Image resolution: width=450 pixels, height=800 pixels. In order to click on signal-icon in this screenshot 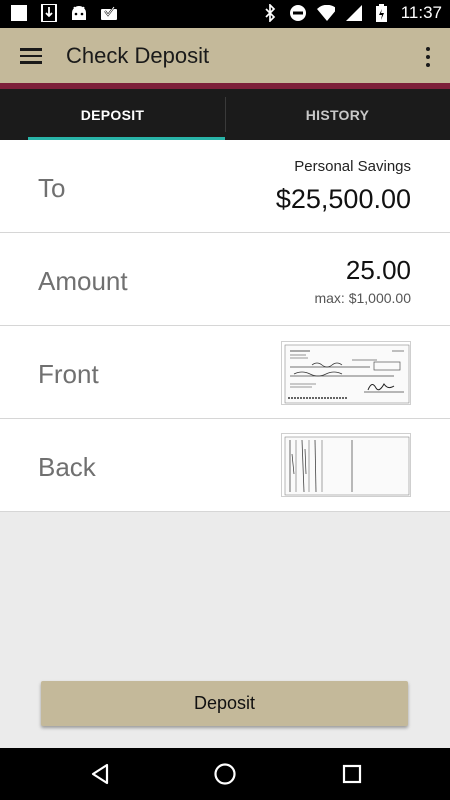, I will do `click(354, 13)`.